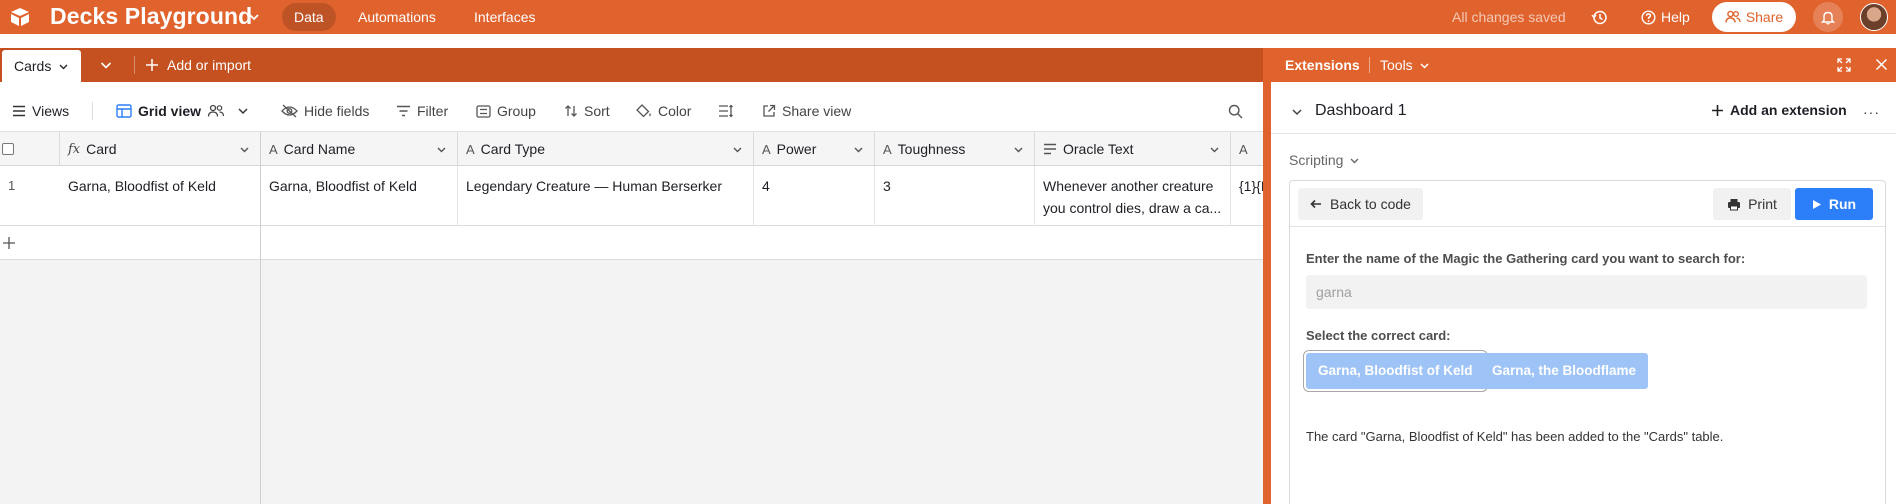 The image size is (1896, 504). I want to click on column-header-toughness: A Toughness, so click(955, 149).